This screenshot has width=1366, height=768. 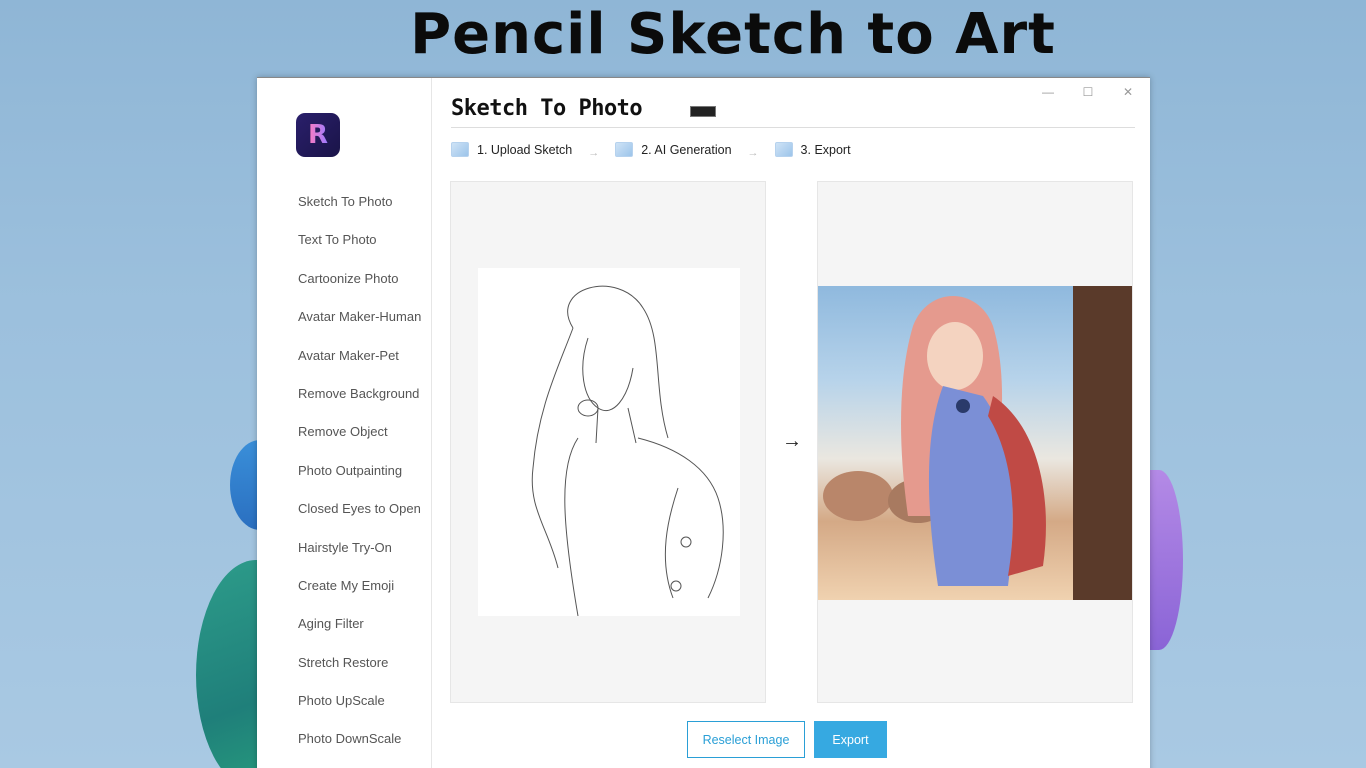 What do you see at coordinates (825, 149) in the screenshot?
I see `step-label: 3. Export` at bounding box center [825, 149].